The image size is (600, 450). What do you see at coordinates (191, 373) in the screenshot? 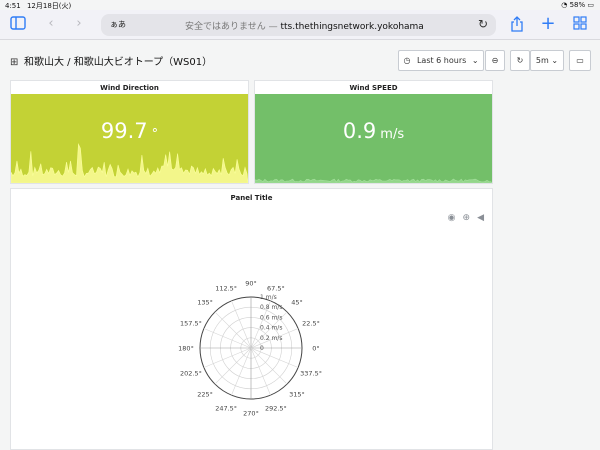
I see `angle-tick-label: 202.5°` at bounding box center [191, 373].